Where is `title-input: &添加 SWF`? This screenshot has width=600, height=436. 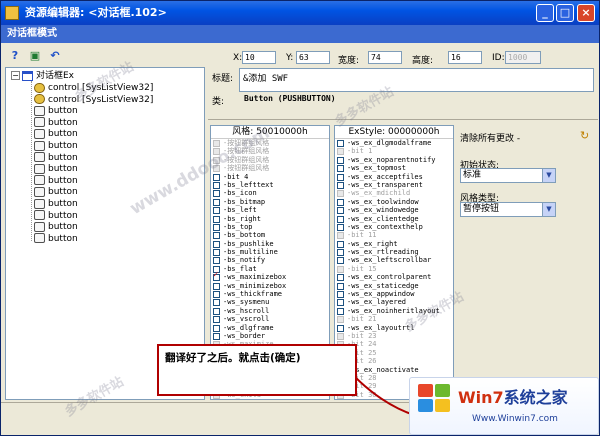 title-input: &添加 SWF is located at coordinates (416, 80).